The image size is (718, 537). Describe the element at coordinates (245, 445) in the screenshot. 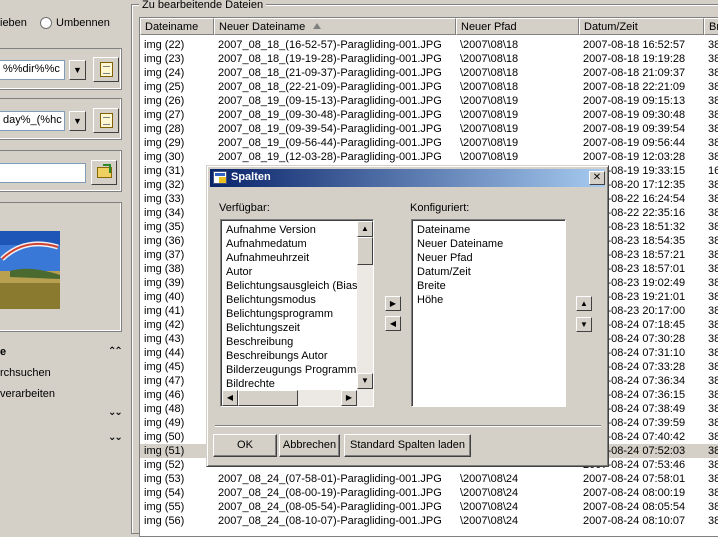

I see `ok-button: OK` at that location.